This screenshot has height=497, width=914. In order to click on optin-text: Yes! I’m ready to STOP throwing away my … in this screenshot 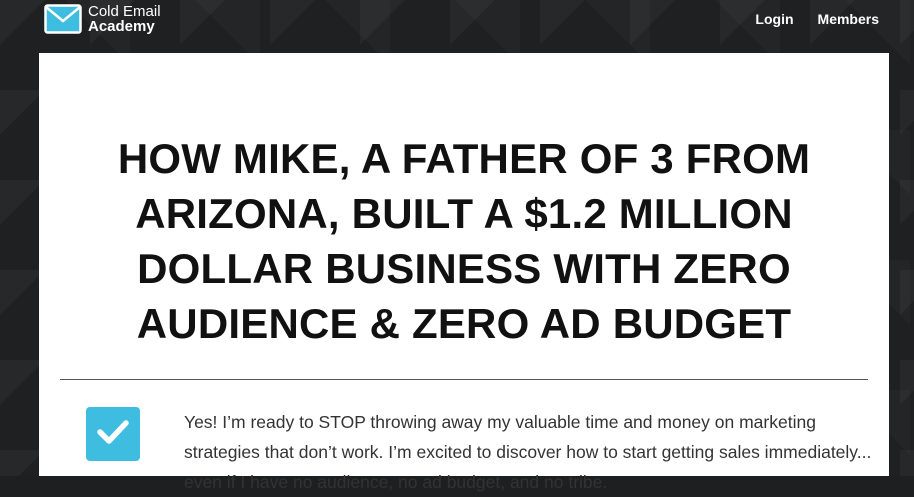, I will do `click(528, 452)`.